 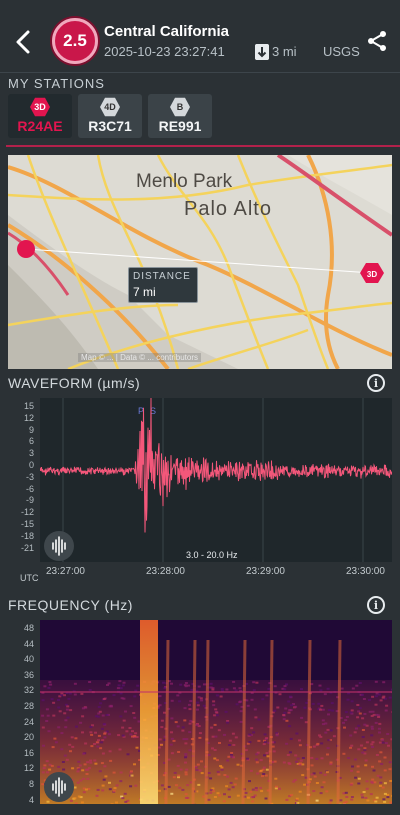 I want to click on station-name: R24AE, so click(x=40, y=126).